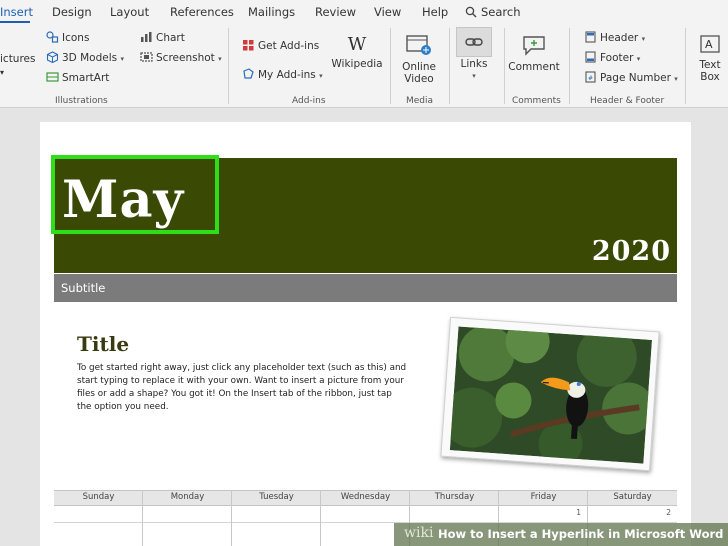  I want to click on smartart-icon, so click(52, 77).